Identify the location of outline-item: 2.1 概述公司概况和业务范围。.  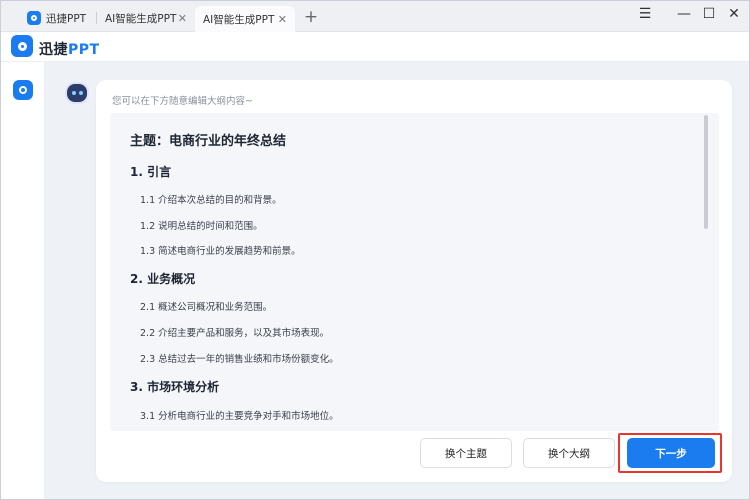
(206, 306).